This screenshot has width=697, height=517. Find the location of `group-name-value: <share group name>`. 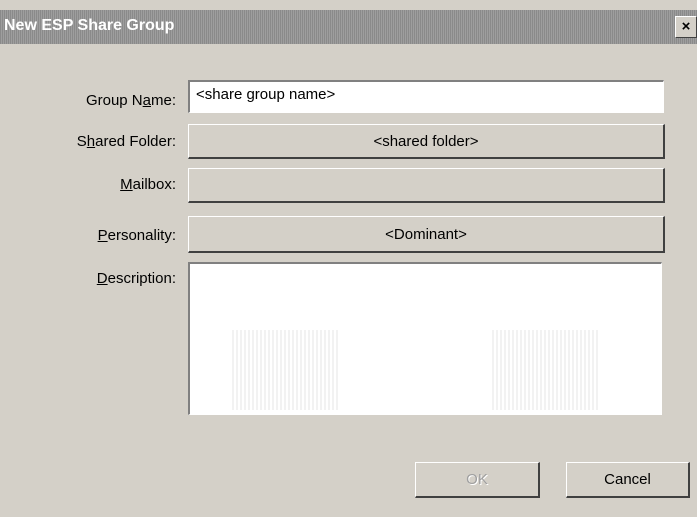

group-name-value: <share group name> is located at coordinates (266, 94).